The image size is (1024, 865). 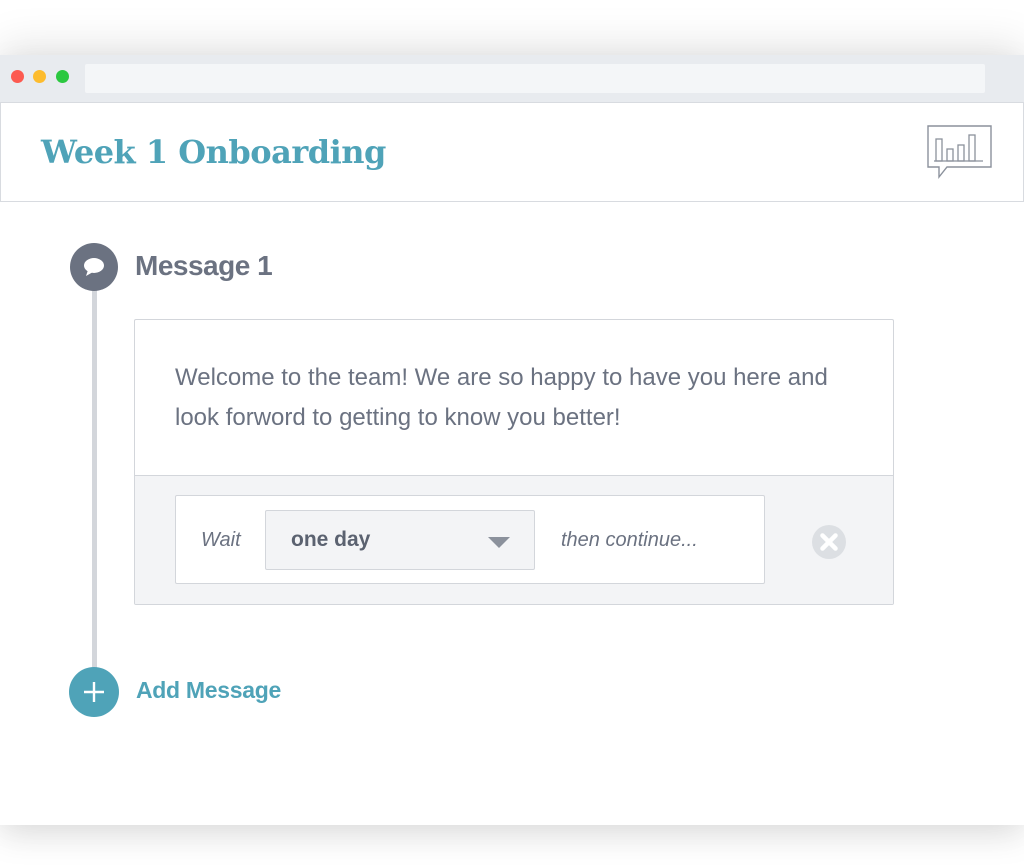 What do you see at coordinates (512, 152) in the screenshot?
I see `page-header: Week 1 Onboarding` at bounding box center [512, 152].